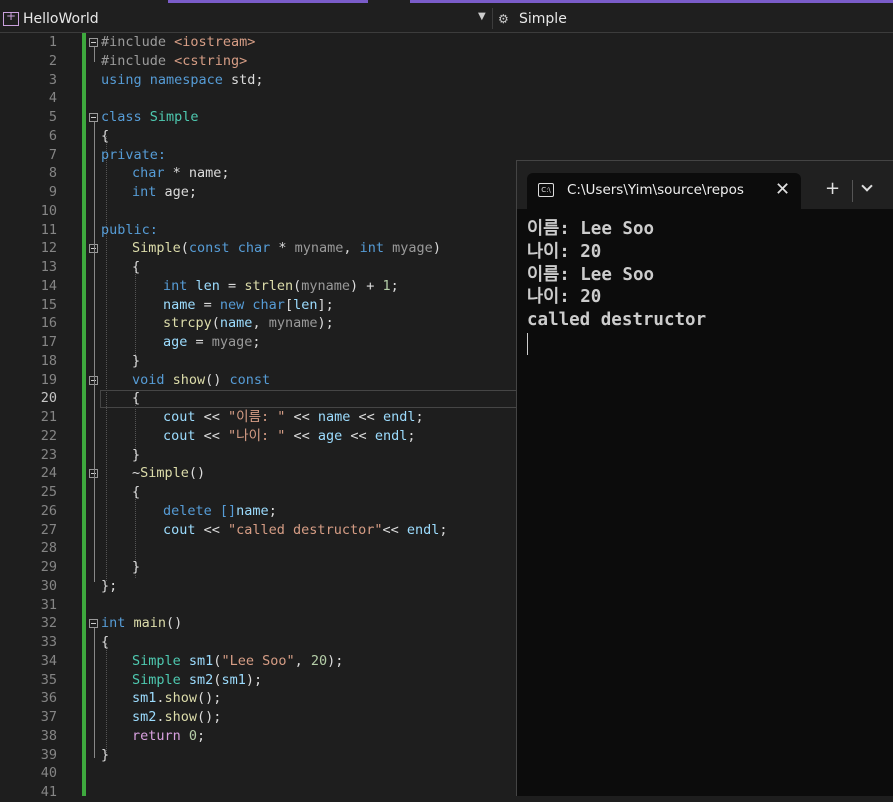 The image size is (893, 802). I want to click on line-number: 9, so click(52, 192).